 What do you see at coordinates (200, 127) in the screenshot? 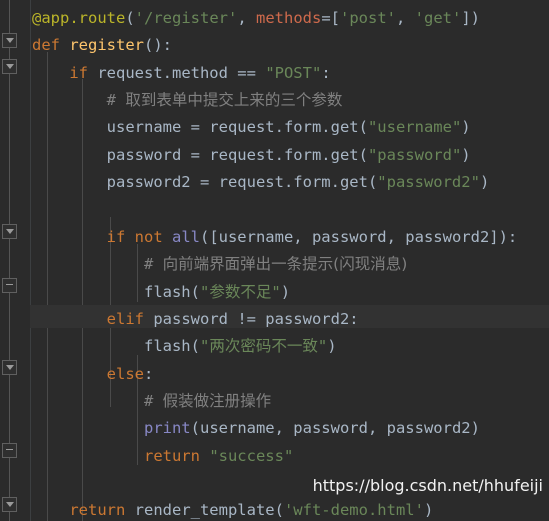
I see `token-default: username = request.form.get(` at bounding box center [200, 127].